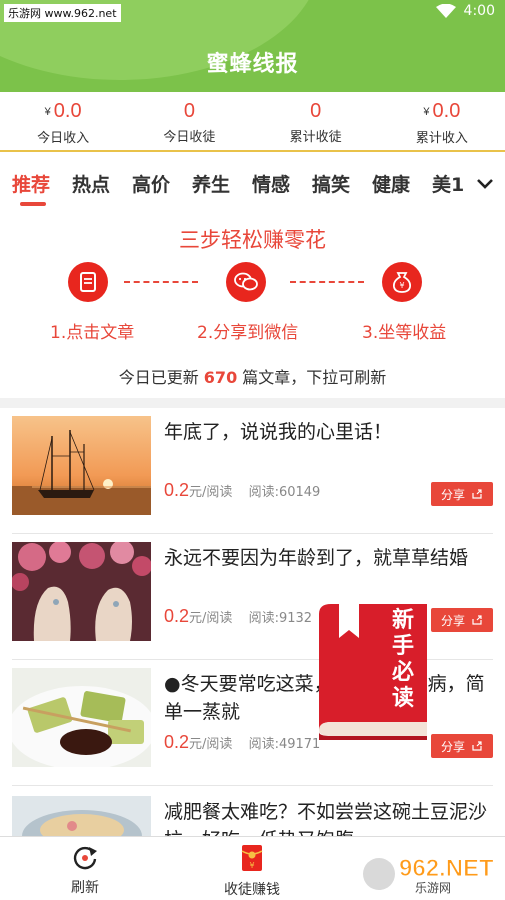 The height and width of the screenshot is (900, 505). What do you see at coordinates (242, 742) in the screenshot?
I see `article-meta: 0.2元/阅读 阅读:49171` at bounding box center [242, 742].